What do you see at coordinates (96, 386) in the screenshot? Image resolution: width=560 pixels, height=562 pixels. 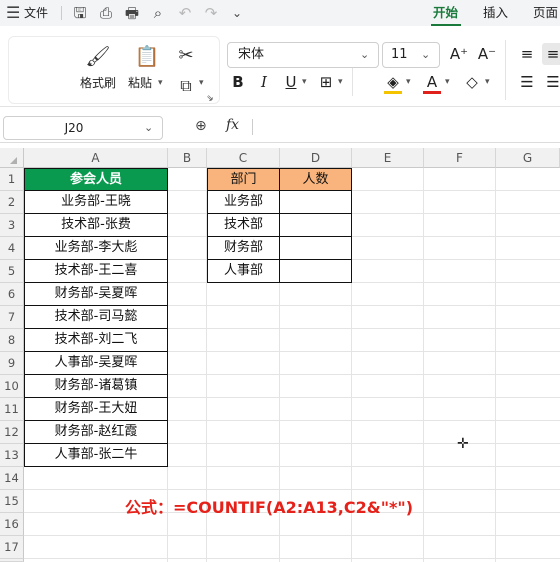 I see `attendee-cell: 财务部-诸葛镇` at bounding box center [96, 386].